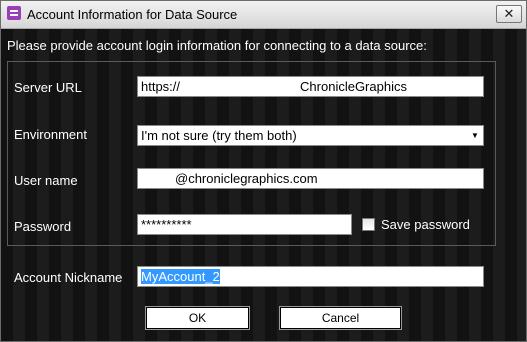 The image size is (527, 342). Describe the element at coordinates (161, 86) in the screenshot. I see `server-url-prefix: https://` at that location.